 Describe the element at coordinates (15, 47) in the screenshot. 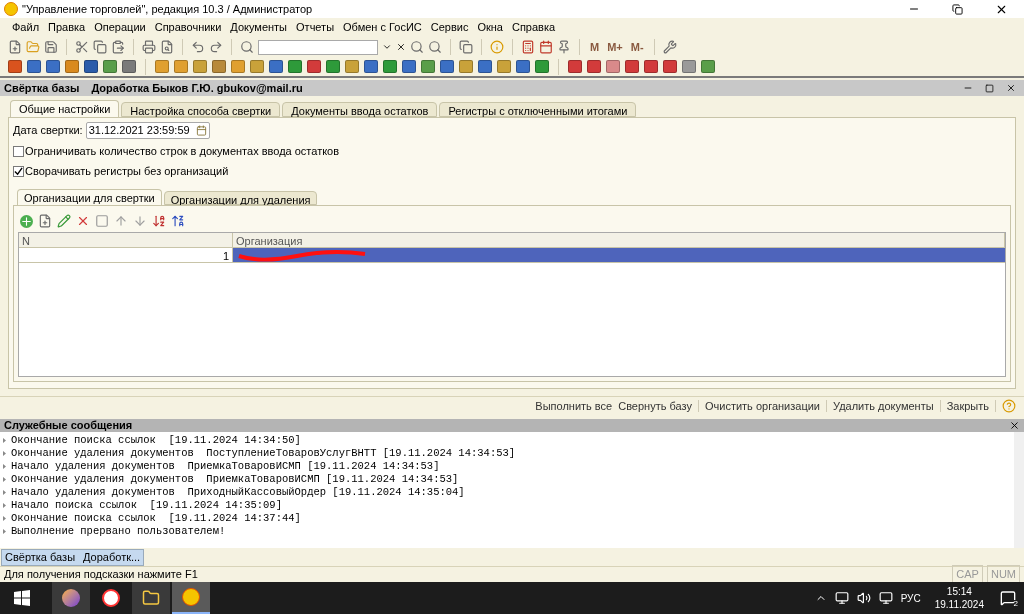

I see `new-document-icon` at that location.